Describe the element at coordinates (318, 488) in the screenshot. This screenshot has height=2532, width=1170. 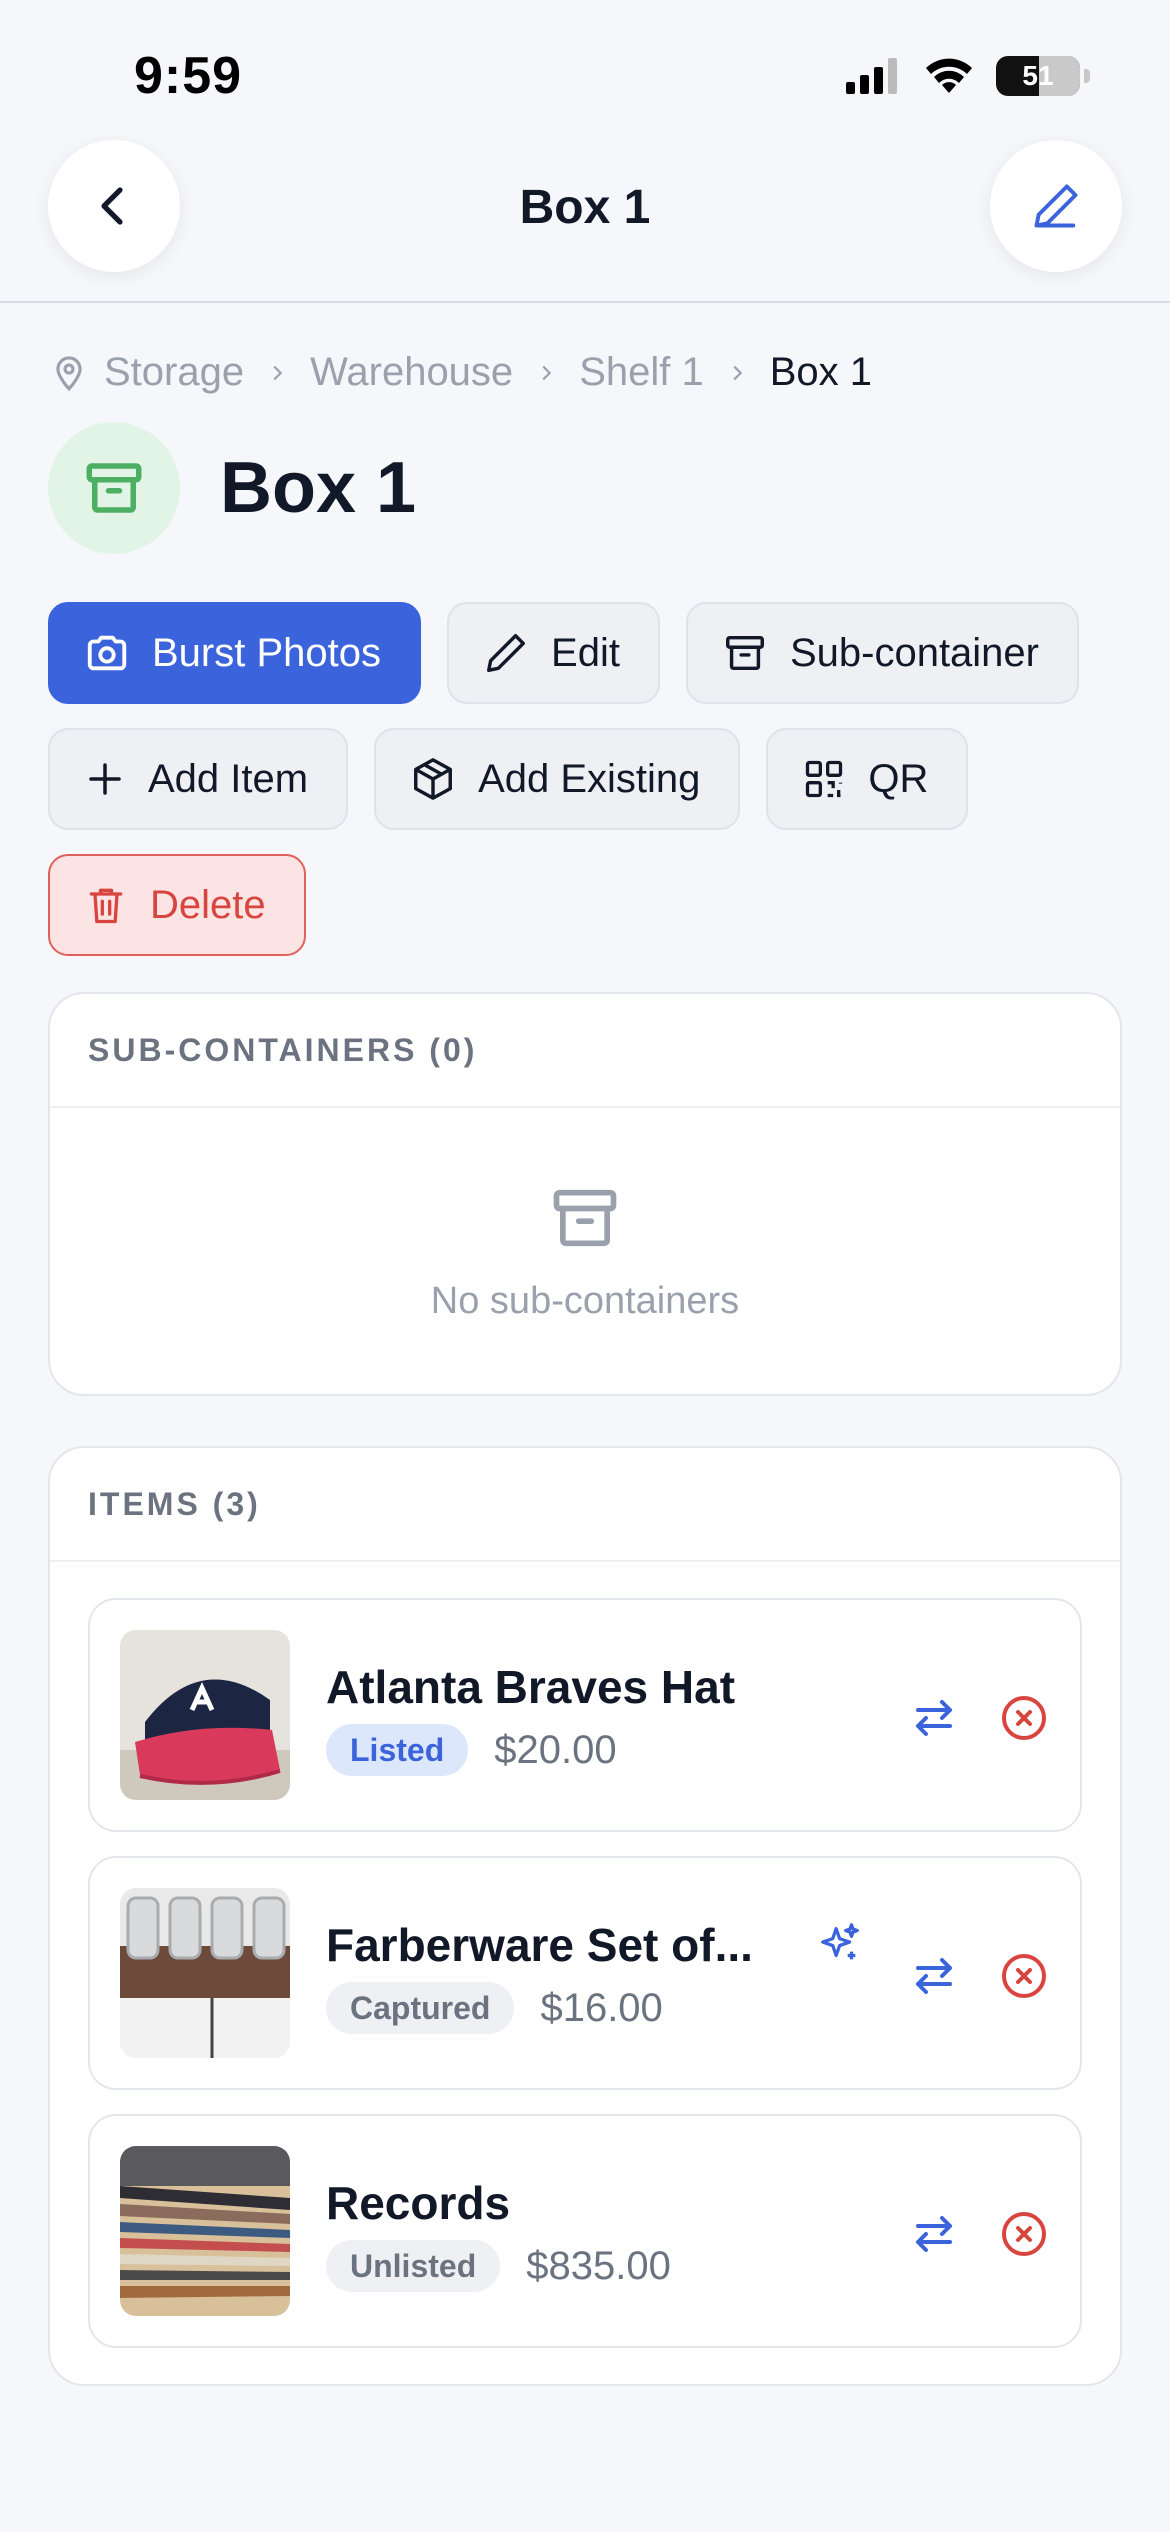
I see `page-title: Box 1` at that location.